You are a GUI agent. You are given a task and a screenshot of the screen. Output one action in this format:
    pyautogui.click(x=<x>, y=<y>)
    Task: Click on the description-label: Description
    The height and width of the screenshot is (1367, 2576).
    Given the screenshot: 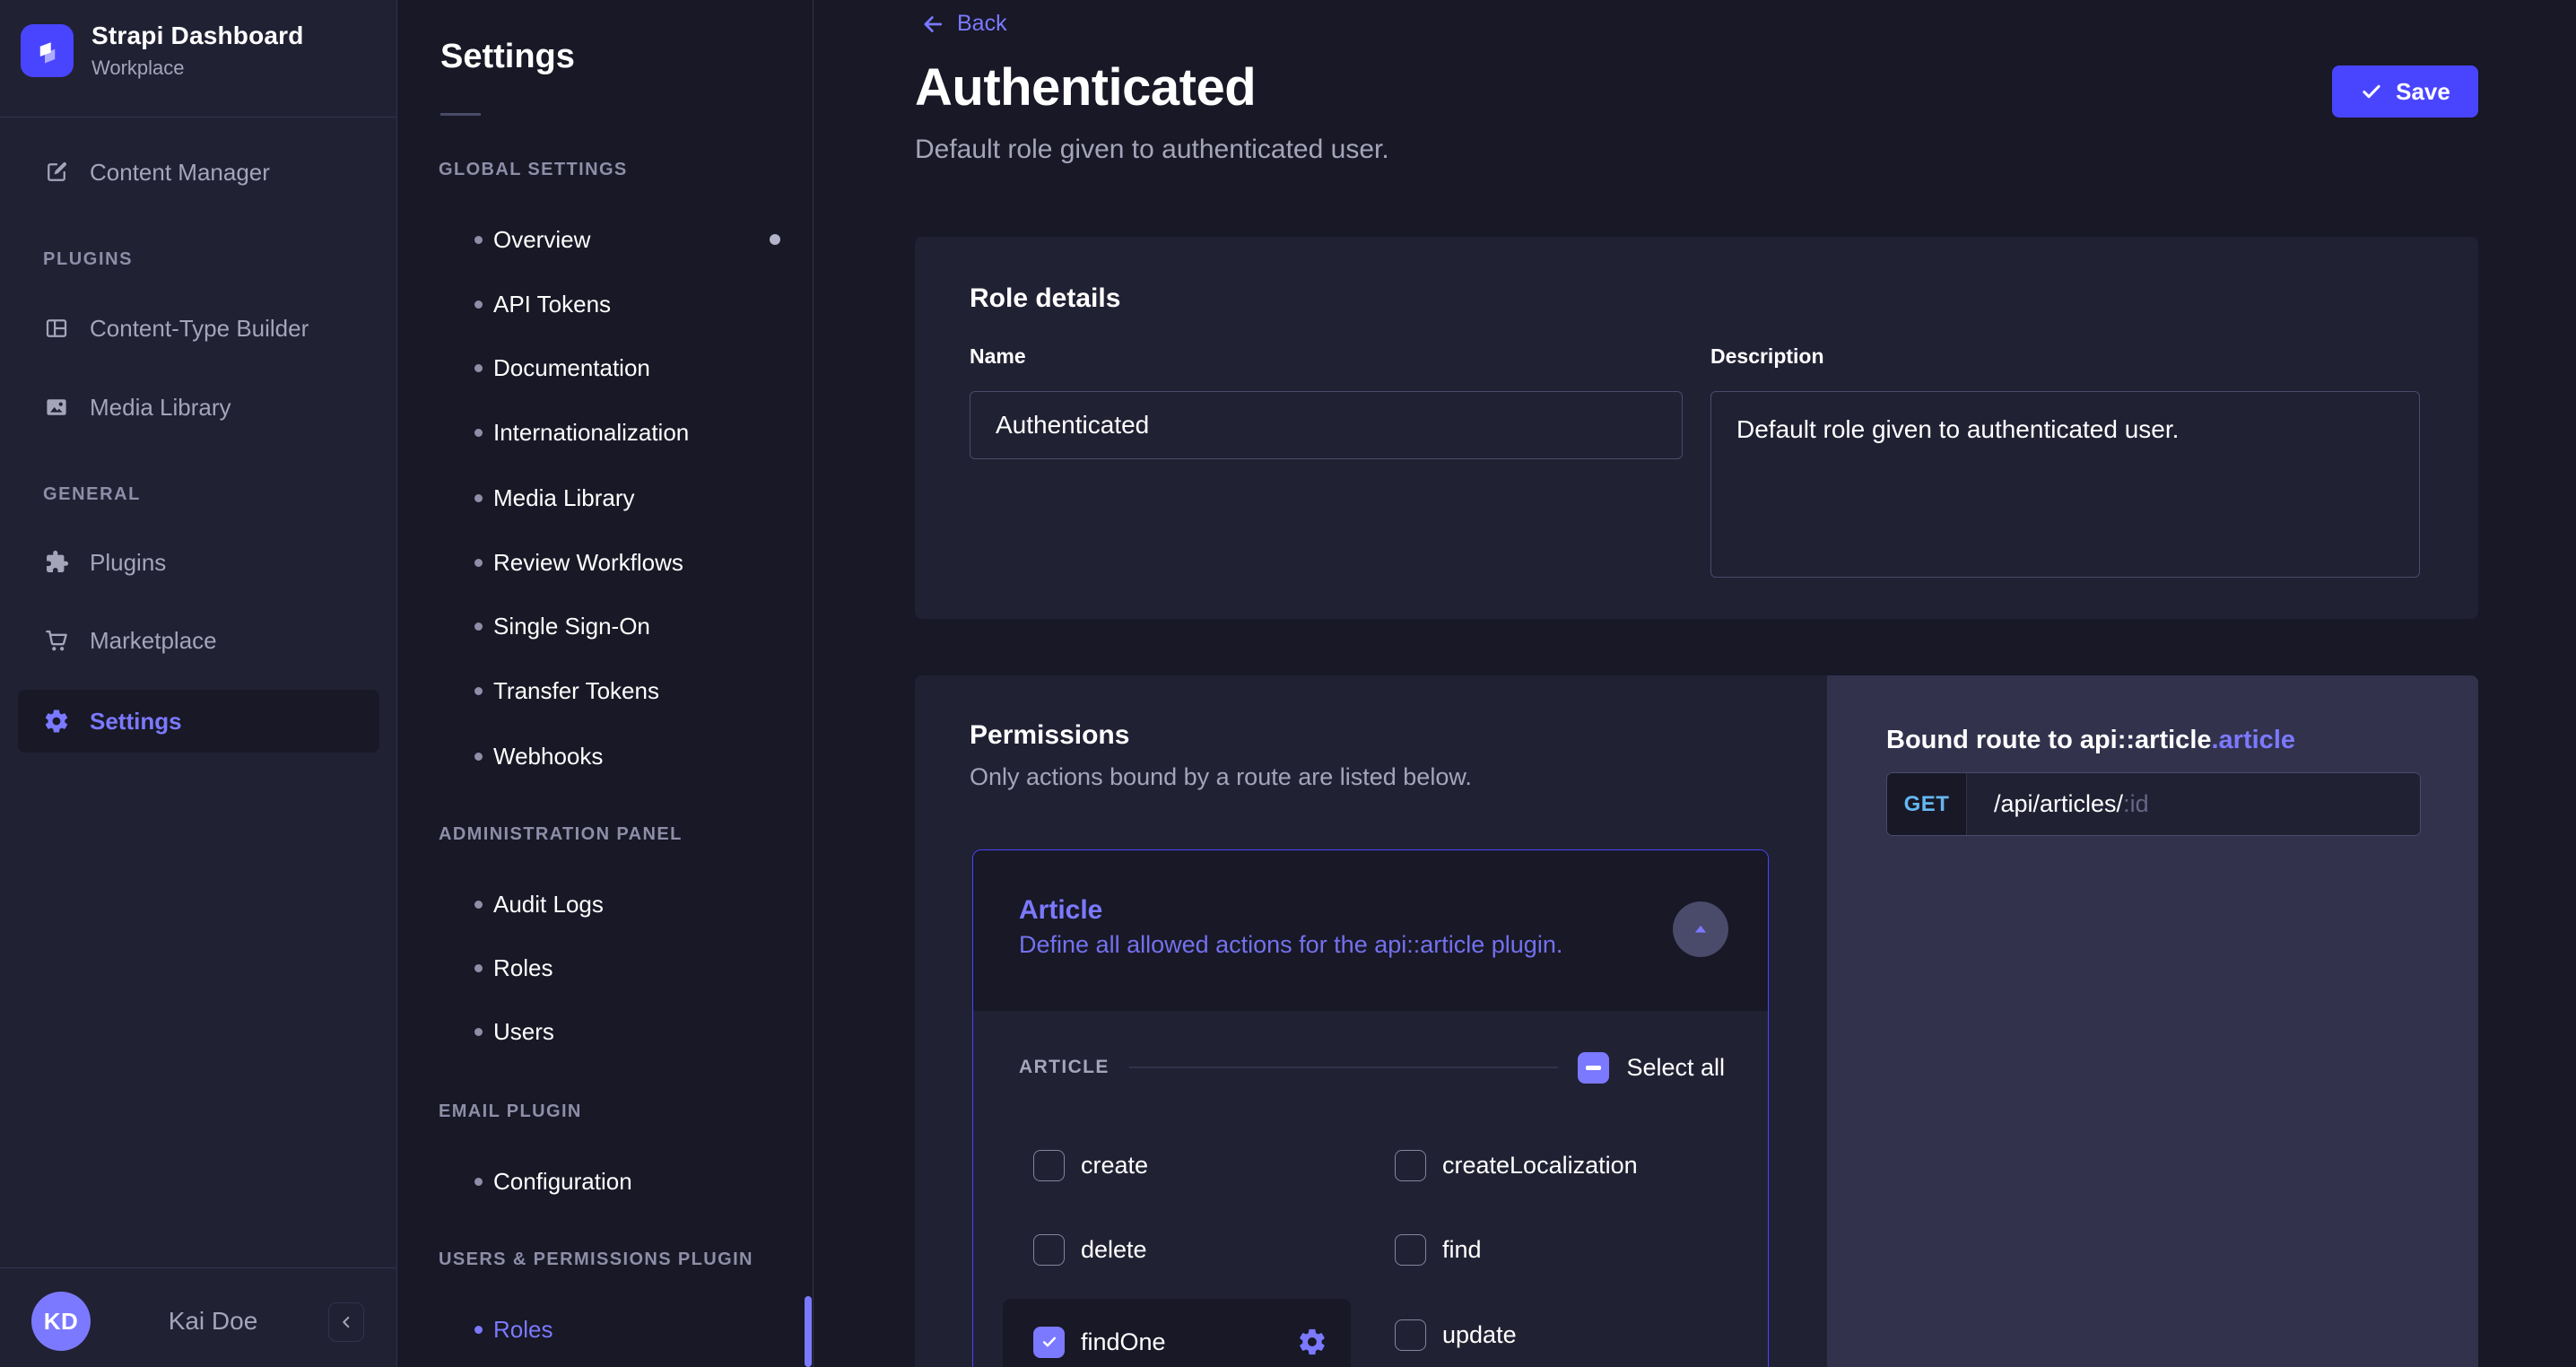 What is the action you would take?
    pyautogui.click(x=1767, y=356)
    